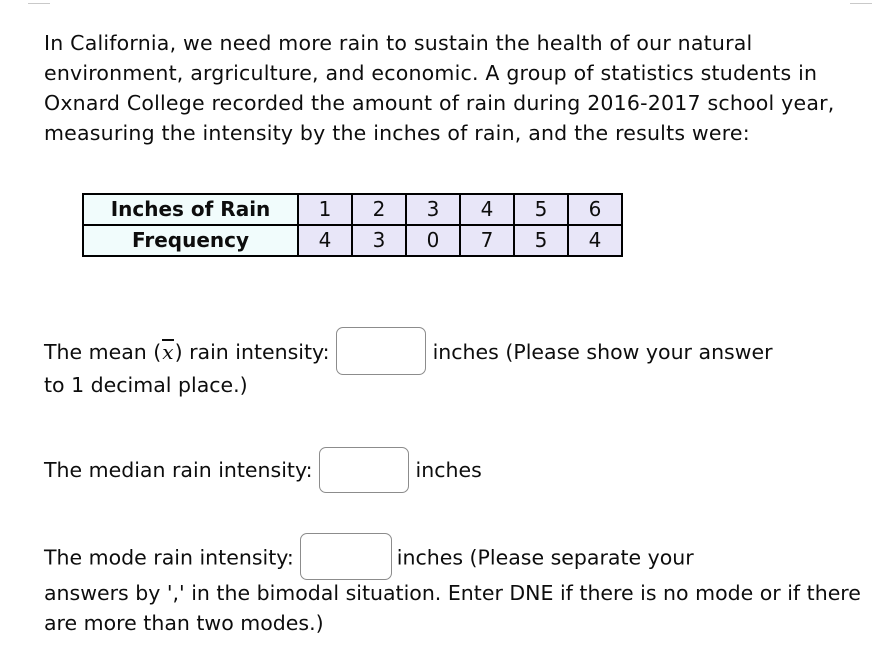  What do you see at coordinates (363, 470) in the screenshot?
I see `median-answer-input` at bounding box center [363, 470].